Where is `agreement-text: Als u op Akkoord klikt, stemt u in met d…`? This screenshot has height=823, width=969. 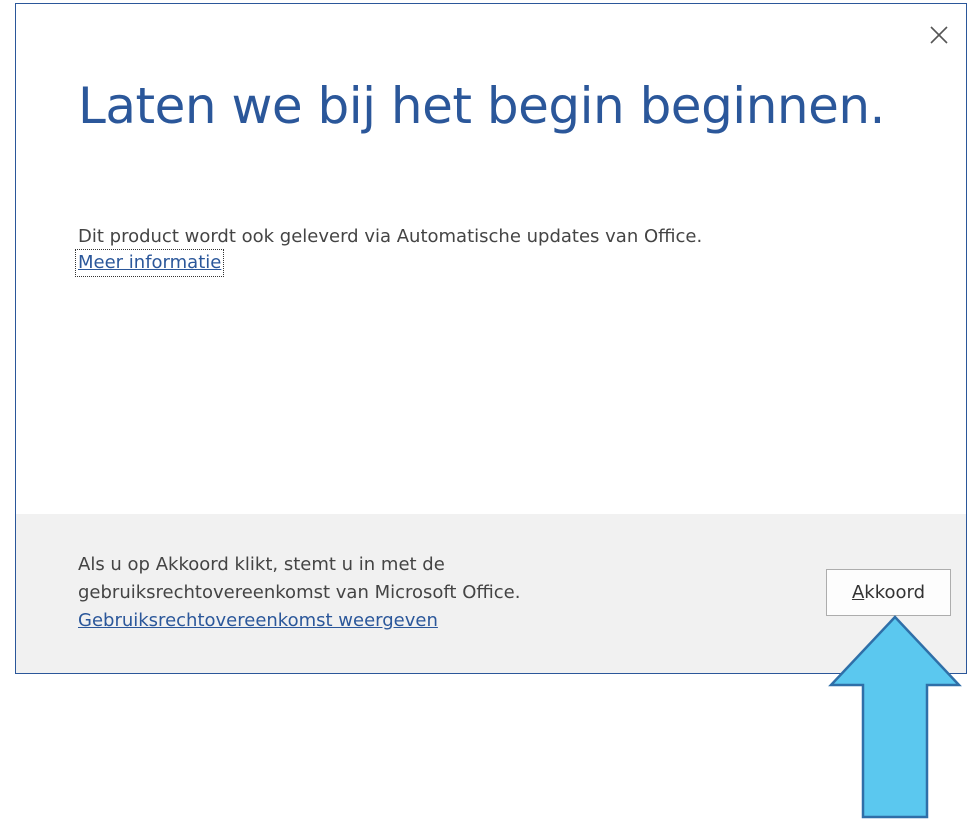 agreement-text: Als u op Akkoord klikt, stemt u in met d… is located at coordinates (299, 593).